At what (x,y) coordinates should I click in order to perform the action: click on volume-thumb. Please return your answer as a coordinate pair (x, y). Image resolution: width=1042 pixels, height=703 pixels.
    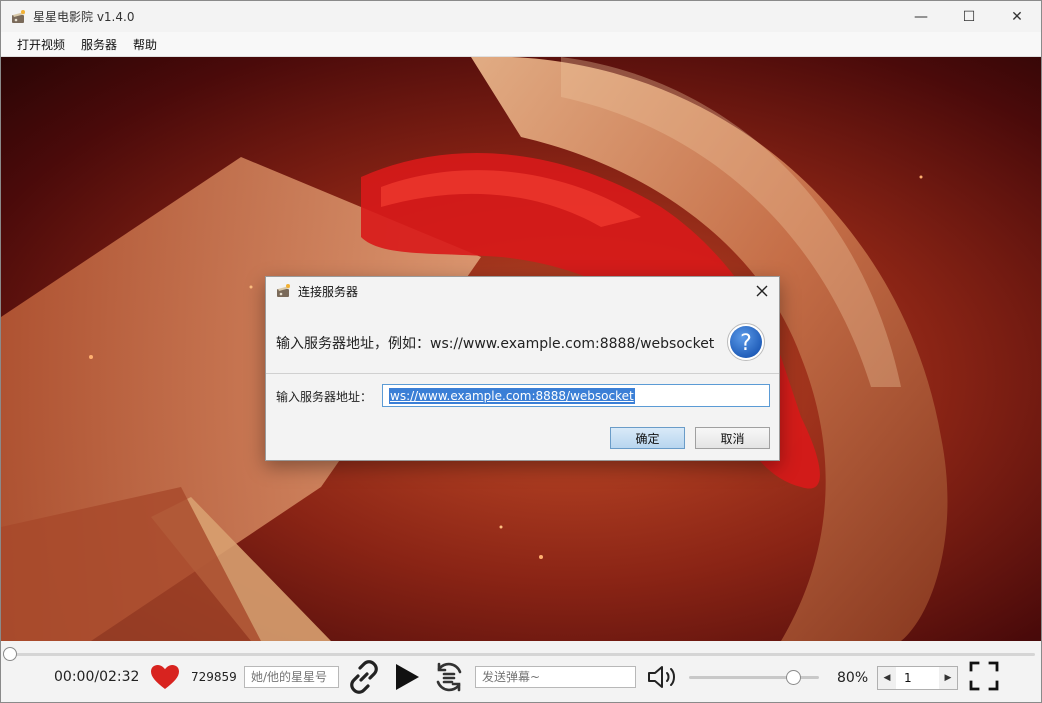
    Looking at the image, I should click on (793, 677).